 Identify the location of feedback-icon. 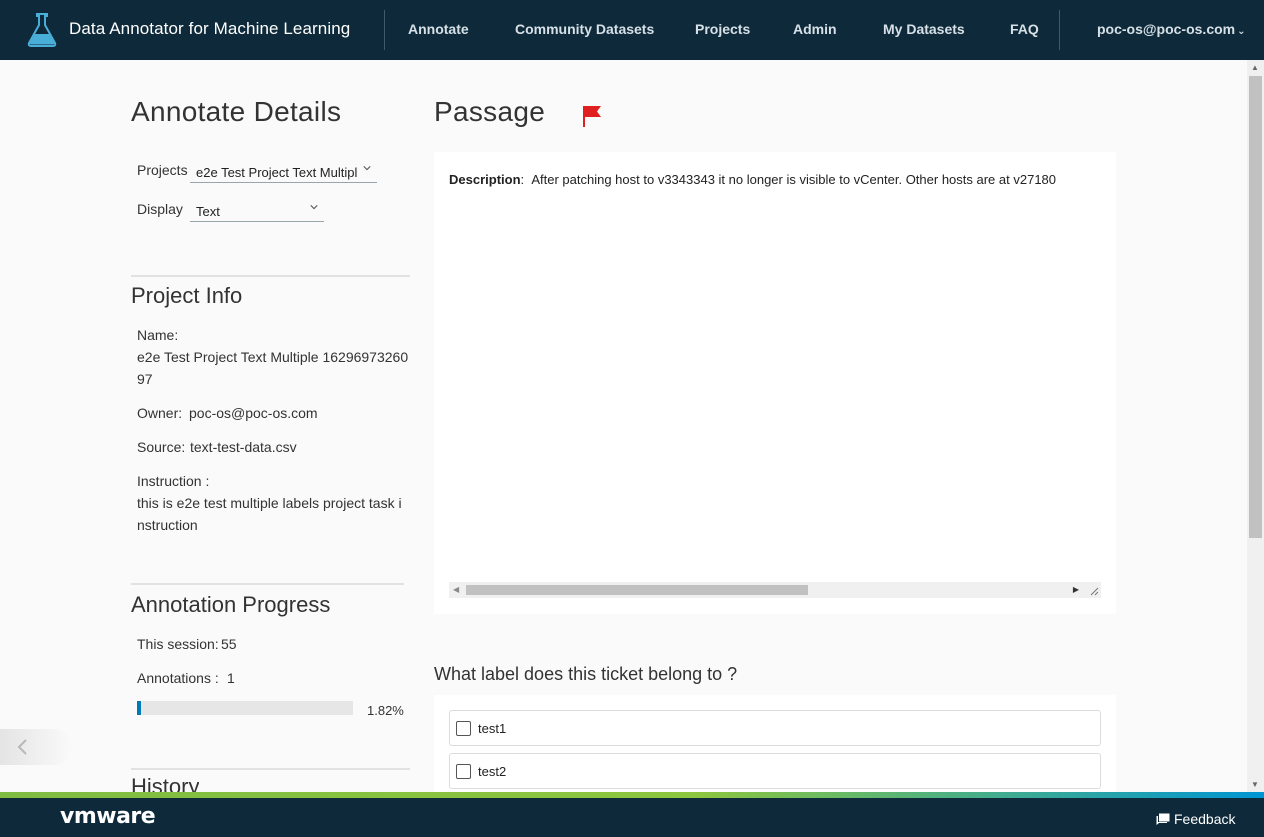
(1163, 819).